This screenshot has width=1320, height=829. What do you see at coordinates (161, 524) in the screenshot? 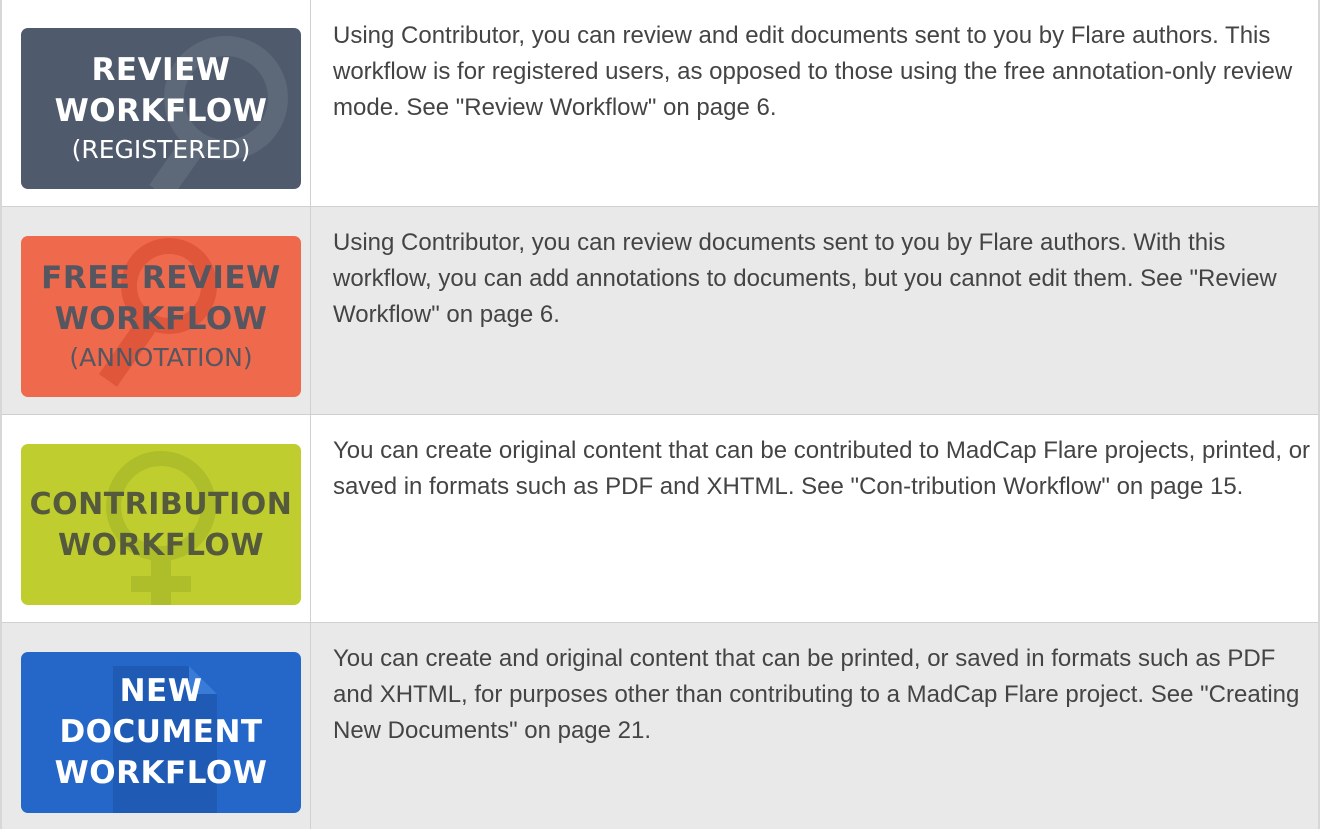
I see `contribution-workflow-badge: CONTRIBUTION WORKFLOW` at bounding box center [161, 524].